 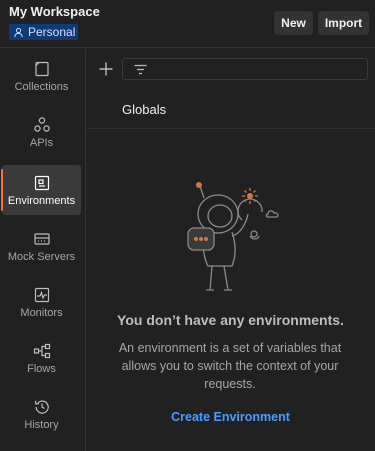 What do you see at coordinates (293, 23) in the screenshot?
I see `new-button: New` at bounding box center [293, 23].